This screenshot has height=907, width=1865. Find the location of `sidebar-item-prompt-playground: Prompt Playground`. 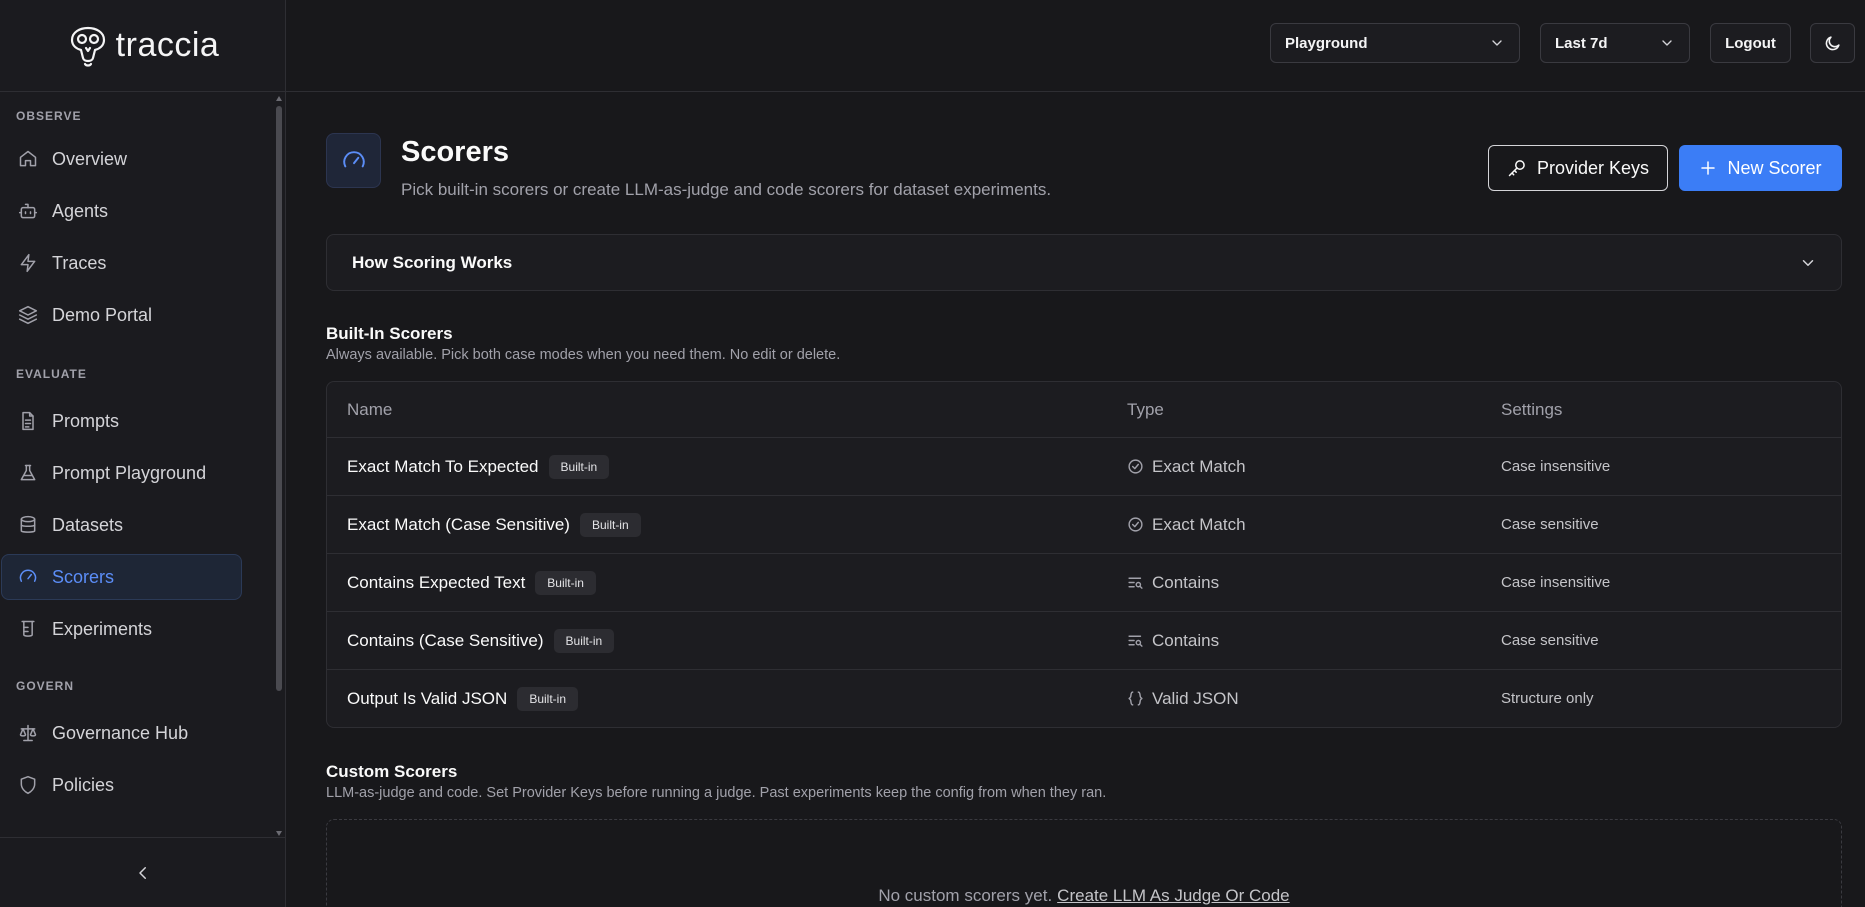

sidebar-item-prompt-playground: Prompt Playground is located at coordinates (121, 473).